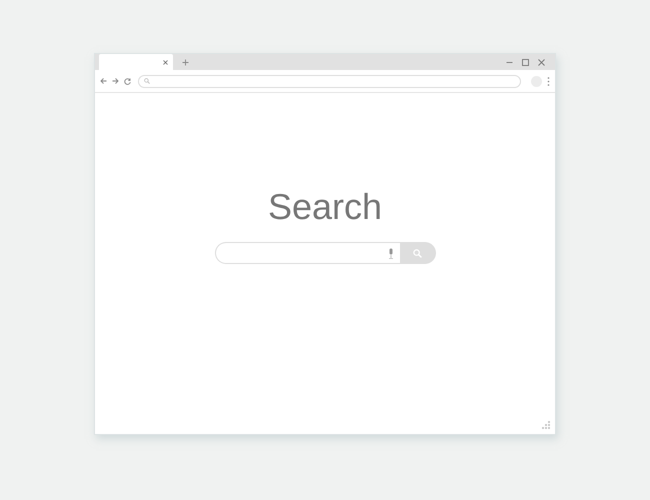 The height and width of the screenshot is (500, 650). I want to click on search-field, so click(325, 253).